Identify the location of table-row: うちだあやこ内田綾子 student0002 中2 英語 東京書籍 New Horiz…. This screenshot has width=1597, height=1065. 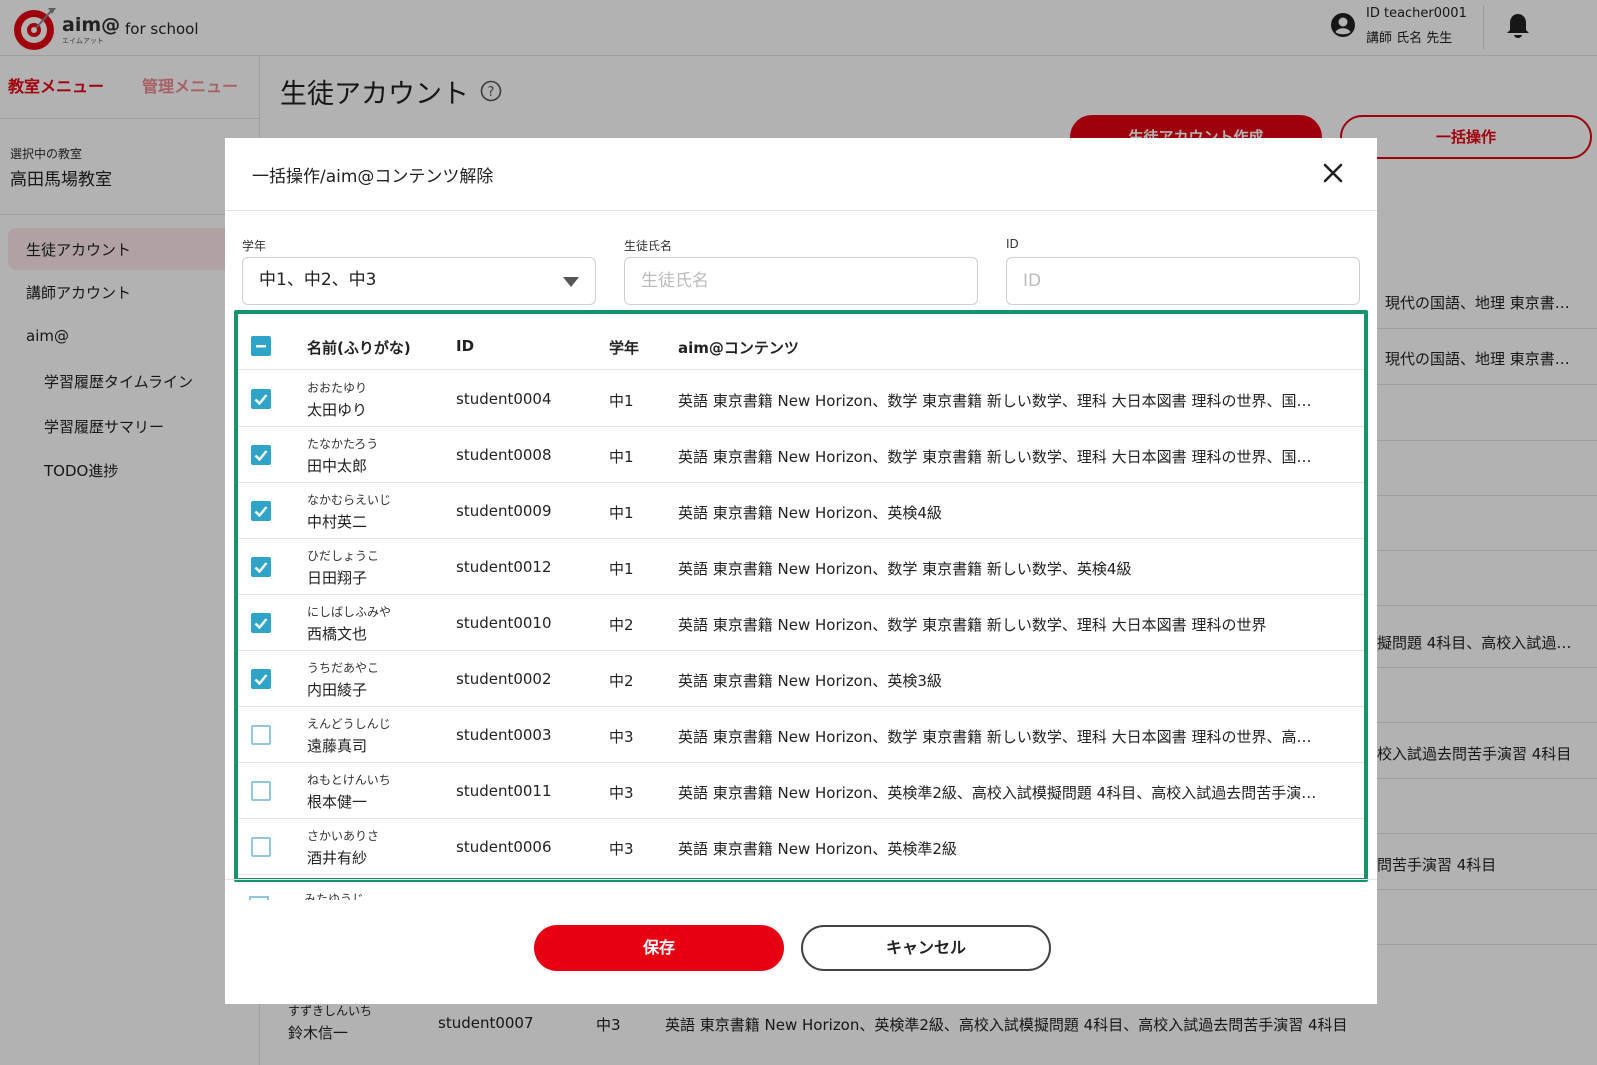
(801, 679).